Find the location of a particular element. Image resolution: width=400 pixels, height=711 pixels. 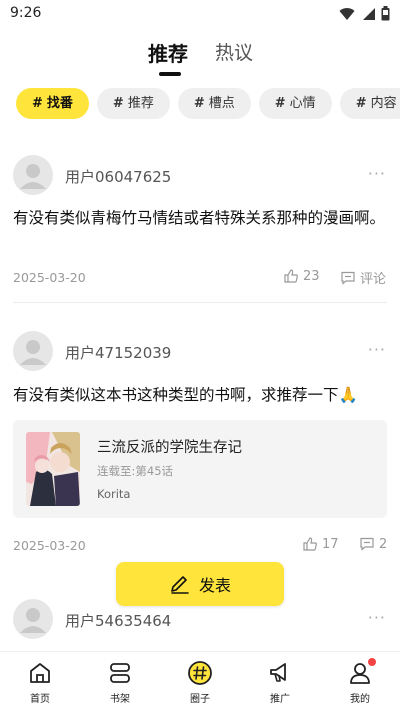

nav-circle: 圈子 is located at coordinates (200, 681).